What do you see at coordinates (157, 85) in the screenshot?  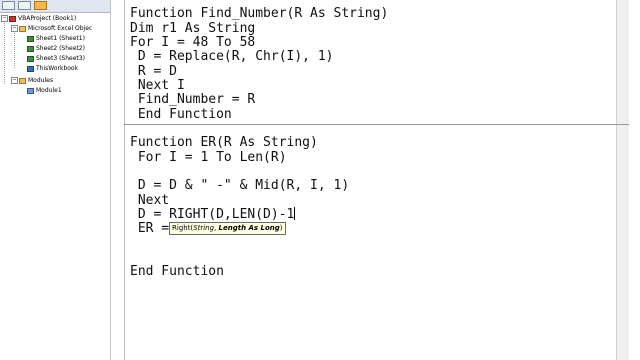 I see `code-line: Next I` at bounding box center [157, 85].